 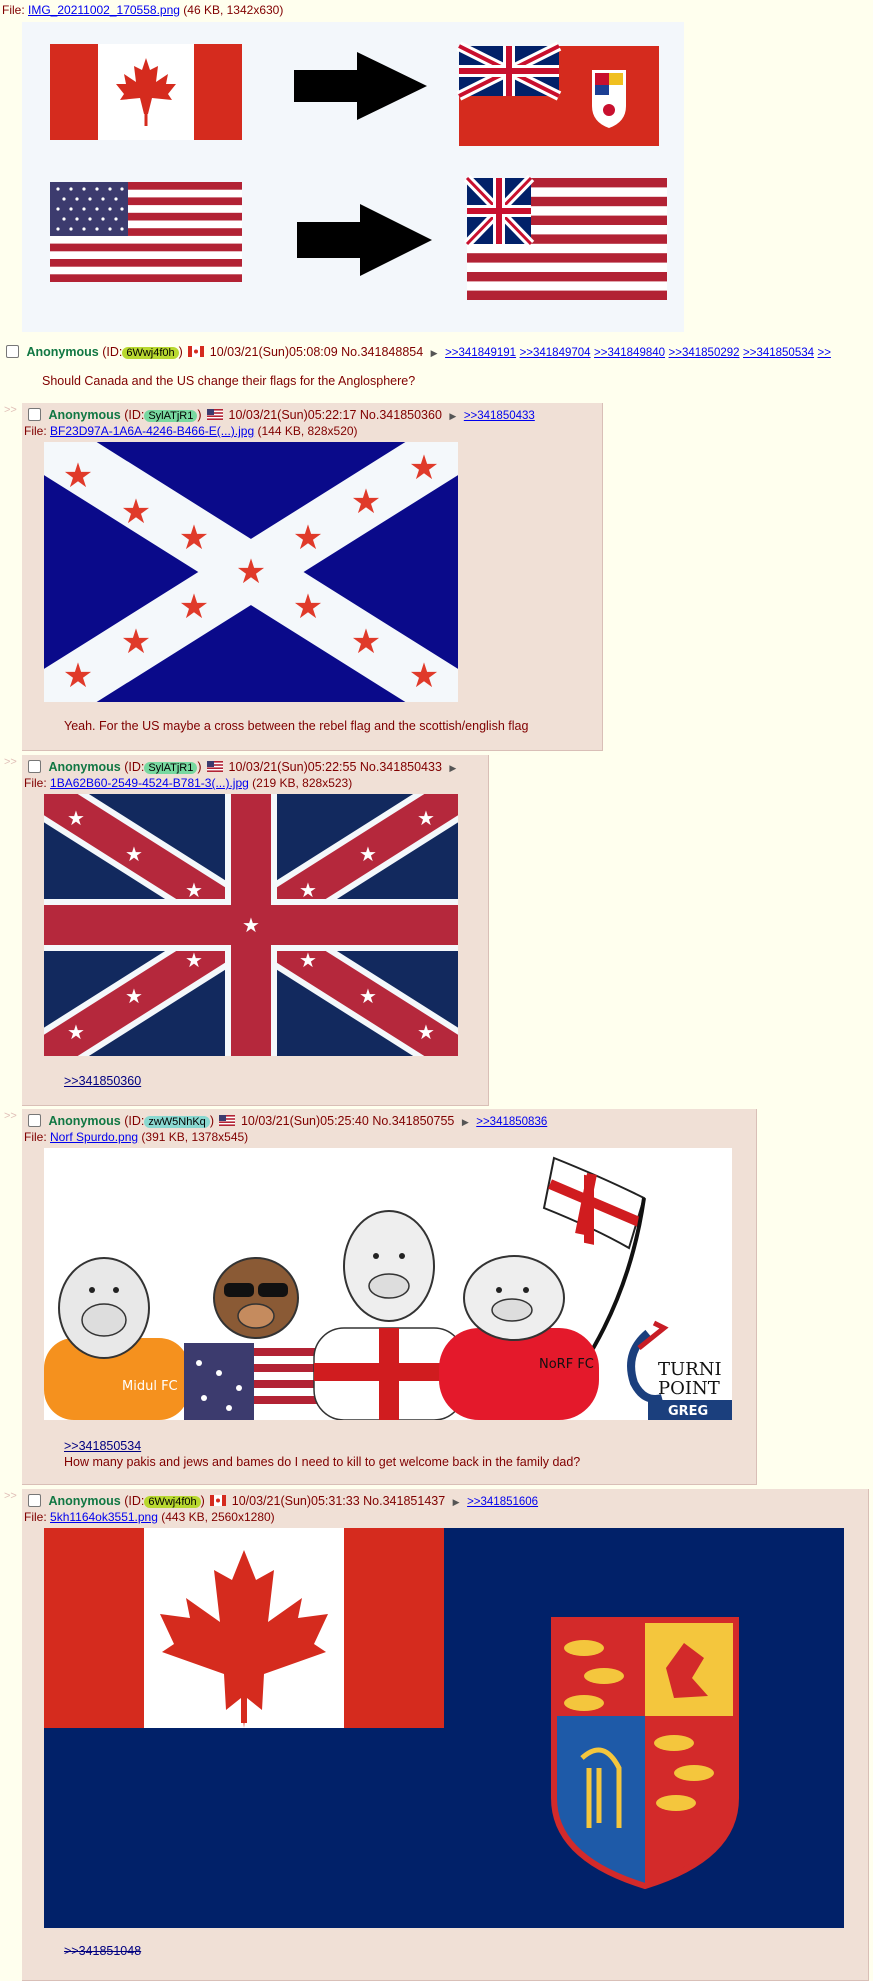 What do you see at coordinates (480, 353) in the screenshot?
I see `reply-link: >>341849191` at bounding box center [480, 353].